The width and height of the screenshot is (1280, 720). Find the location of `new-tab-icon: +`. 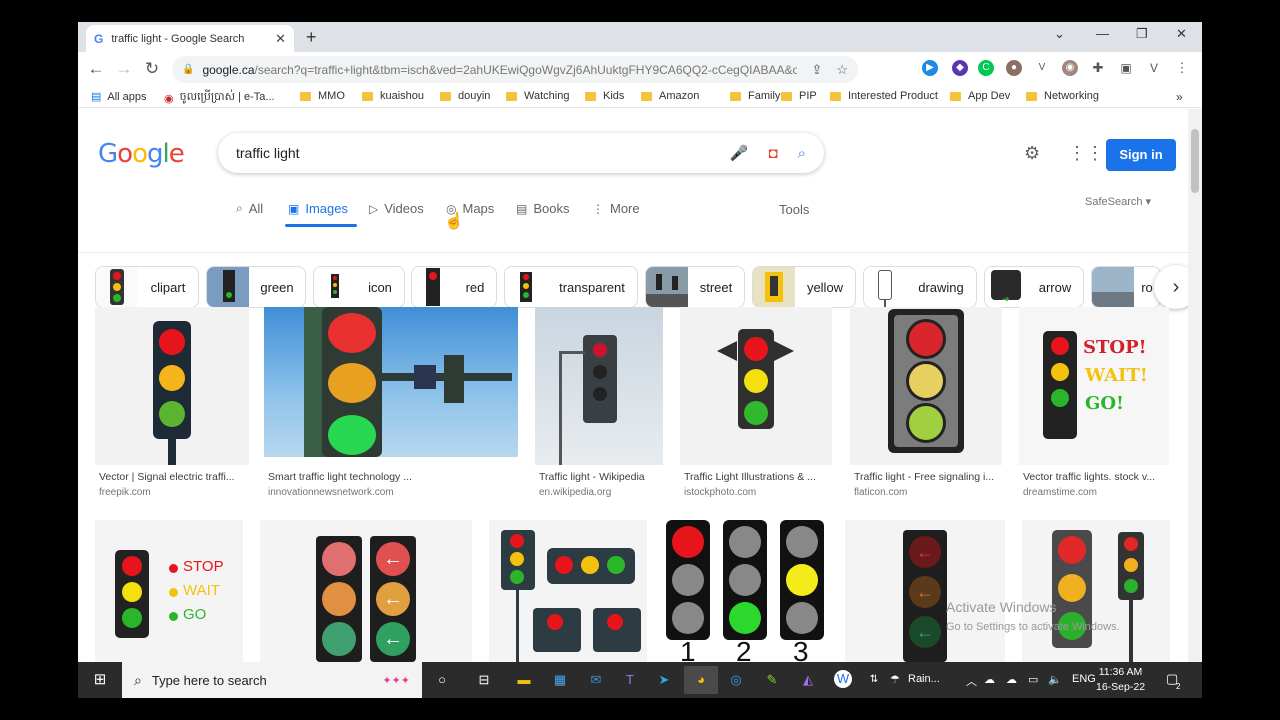

new-tab-icon: + is located at coordinates (311, 37).